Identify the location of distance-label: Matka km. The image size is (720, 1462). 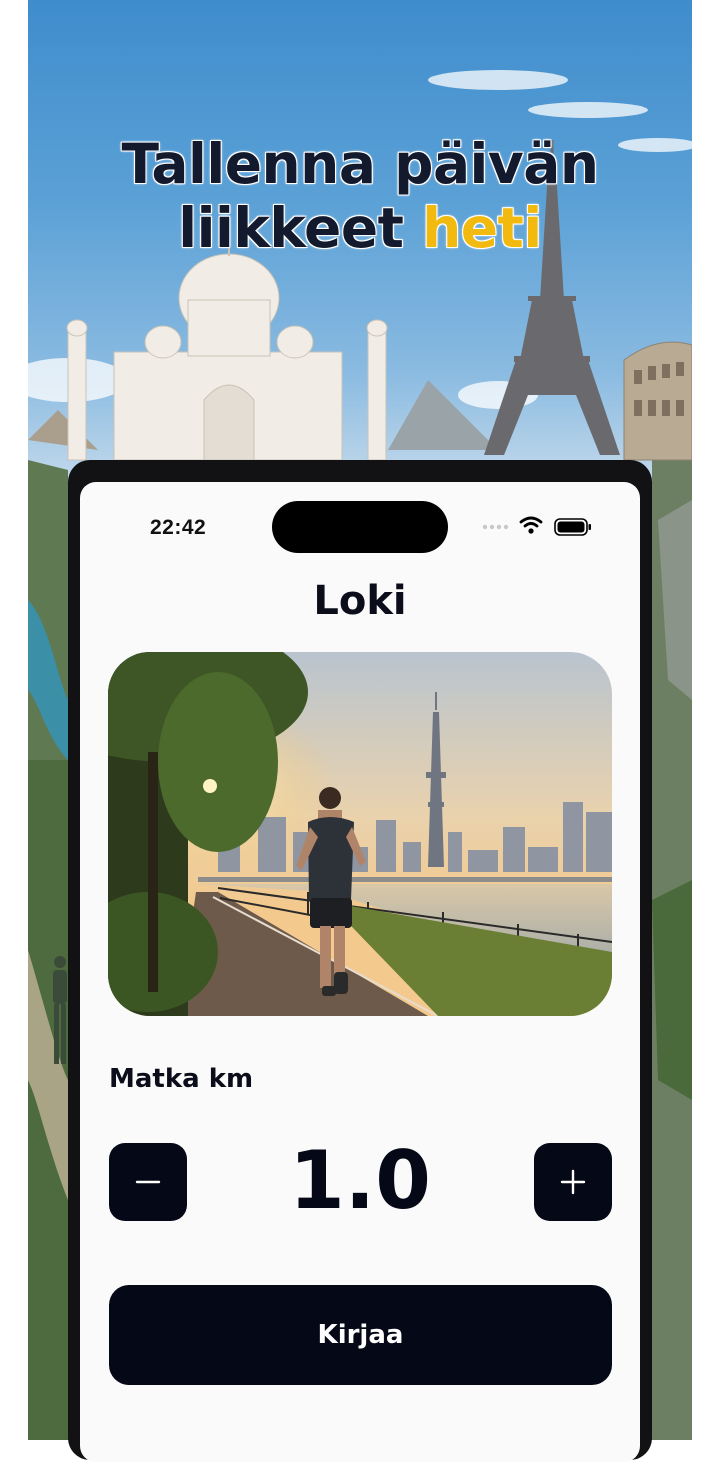
(181, 1079).